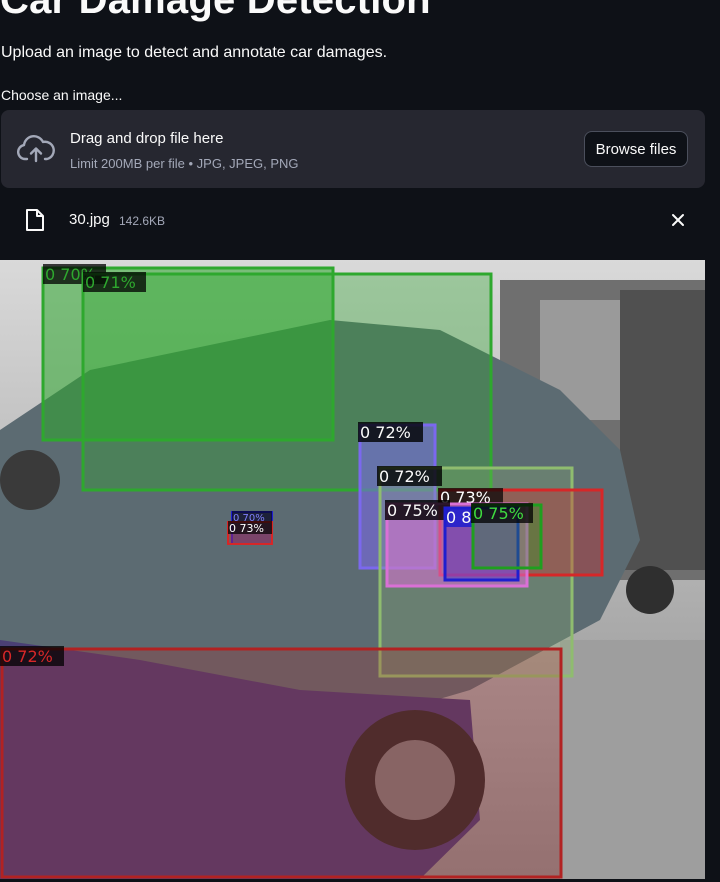 Image resolution: width=720 pixels, height=882 pixels. Describe the element at coordinates (142, 221) in the screenshot. I see `file-size: 142.6KB` at that location.